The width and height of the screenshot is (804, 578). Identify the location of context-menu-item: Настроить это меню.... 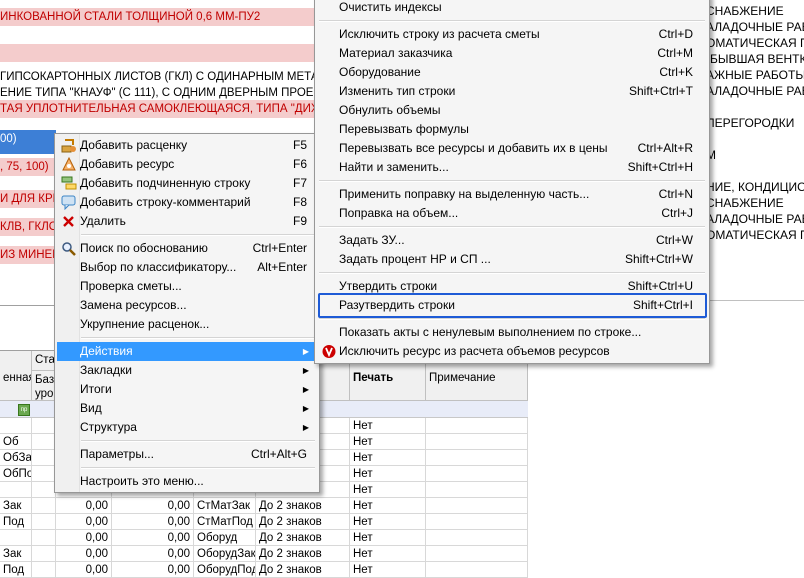
(187, 481).